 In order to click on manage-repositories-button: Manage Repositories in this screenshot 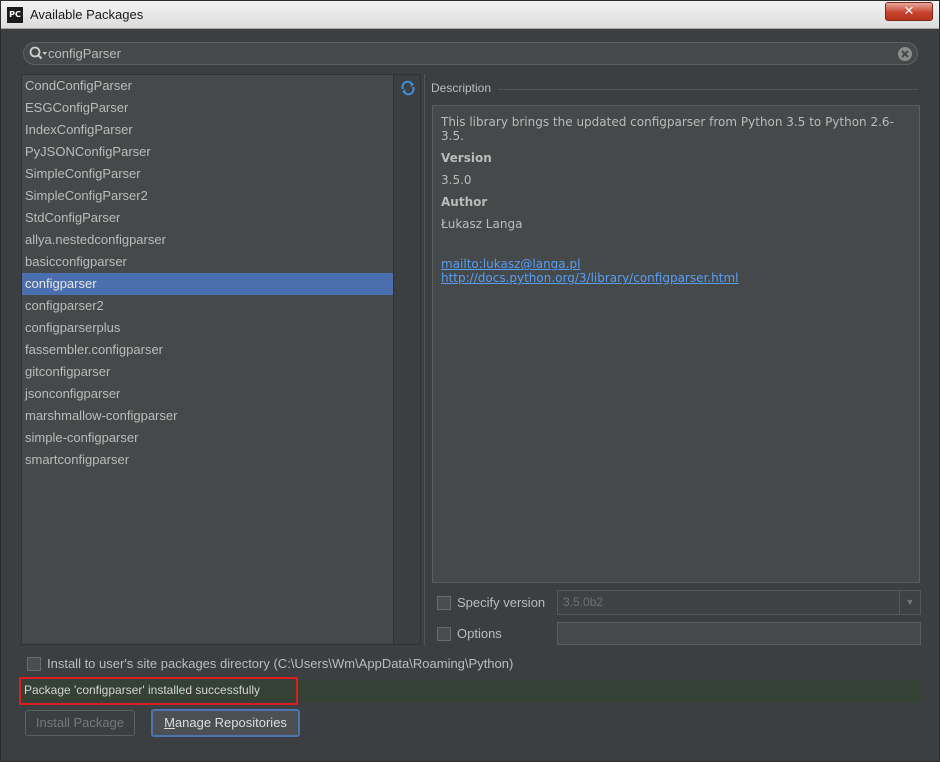, I will do `click(225, 723)`.